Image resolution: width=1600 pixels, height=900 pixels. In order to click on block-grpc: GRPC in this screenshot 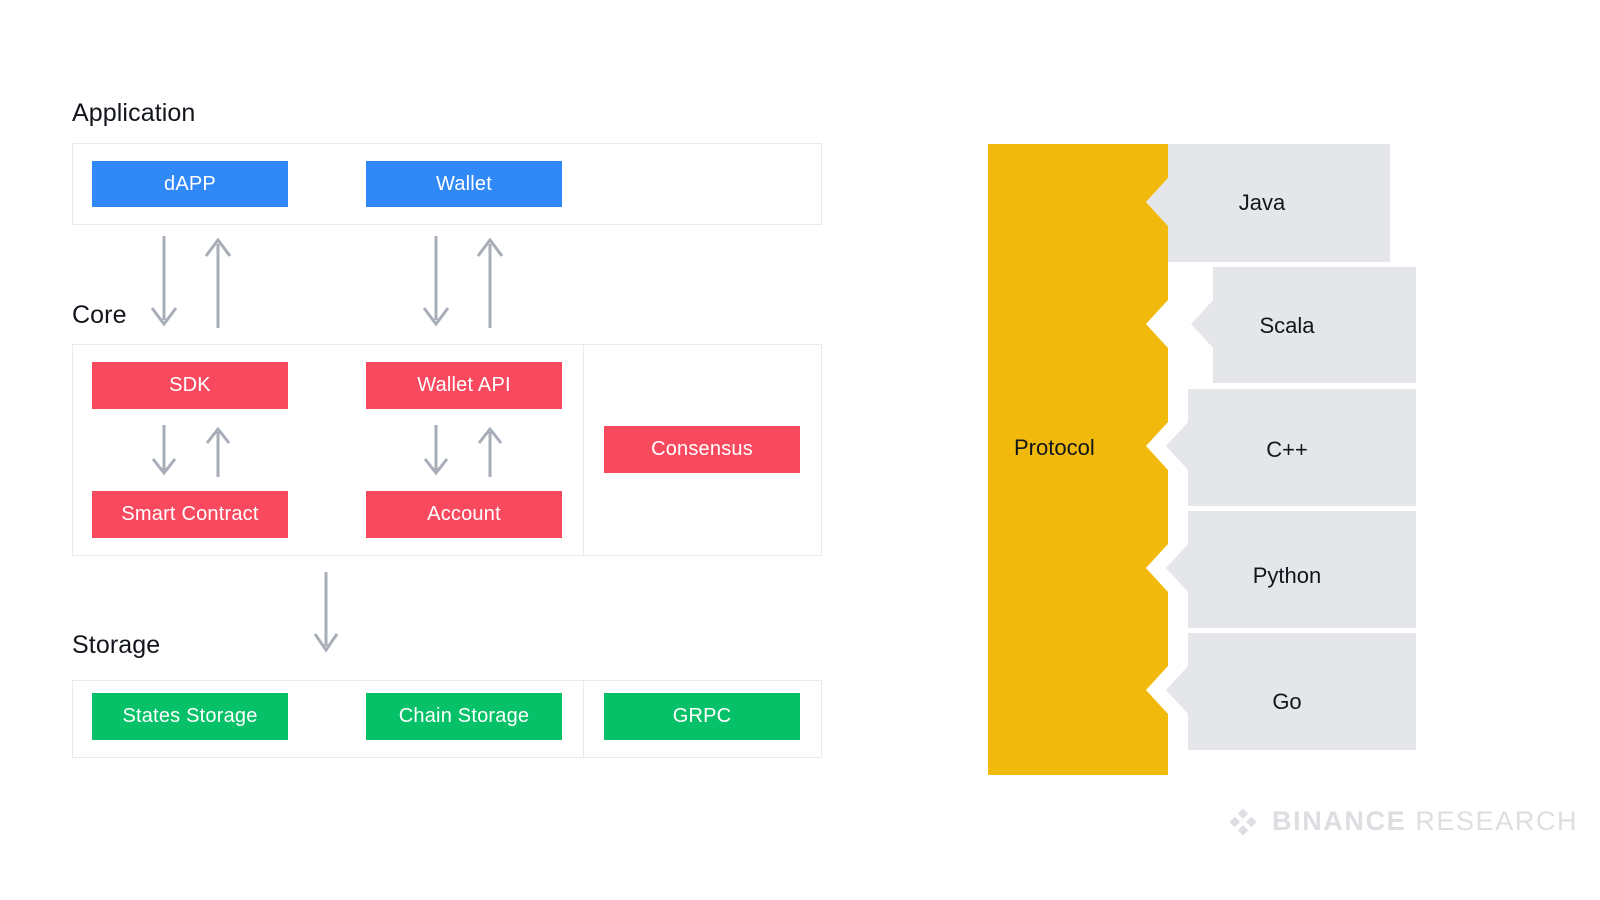, I will do `click(702, 716)`.